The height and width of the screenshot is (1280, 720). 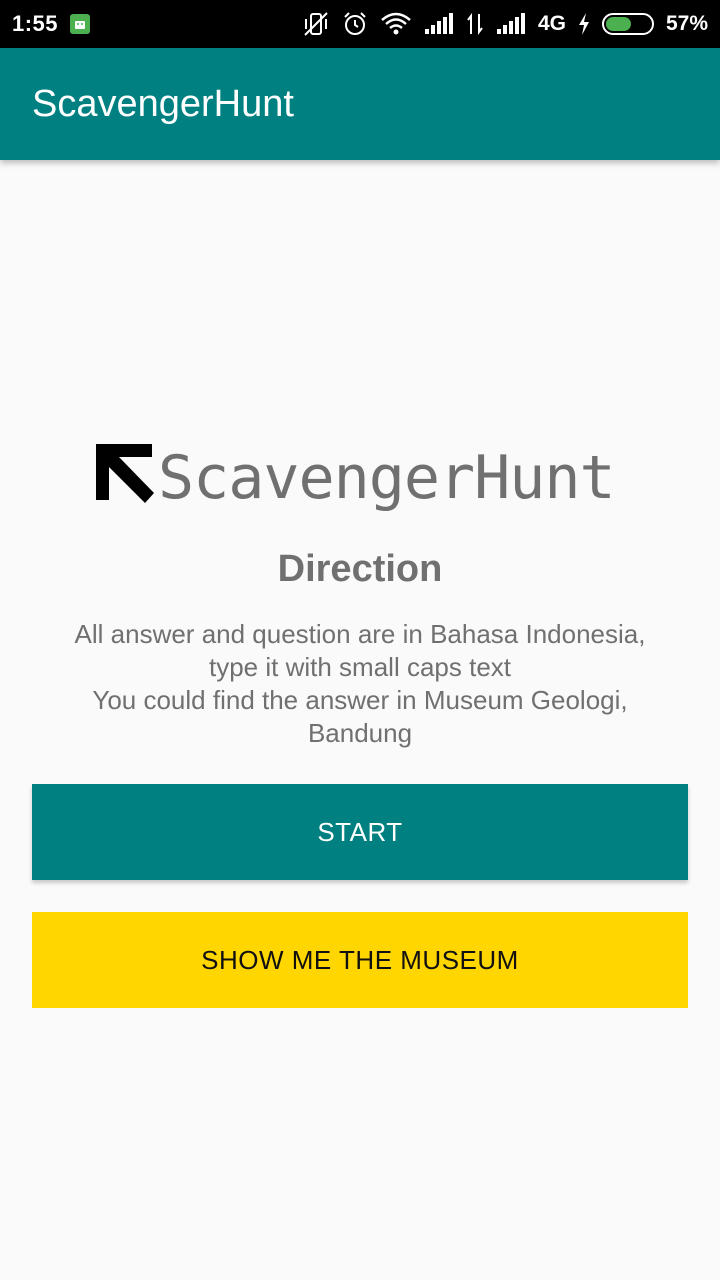 I want to click on vibrate-off-icon, so click(x=316, y=24).